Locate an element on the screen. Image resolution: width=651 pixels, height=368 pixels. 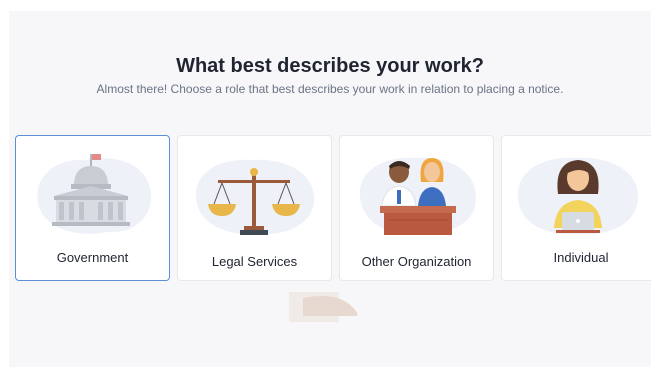
role-label-individual: Individual is located at coordinates (581, 257).